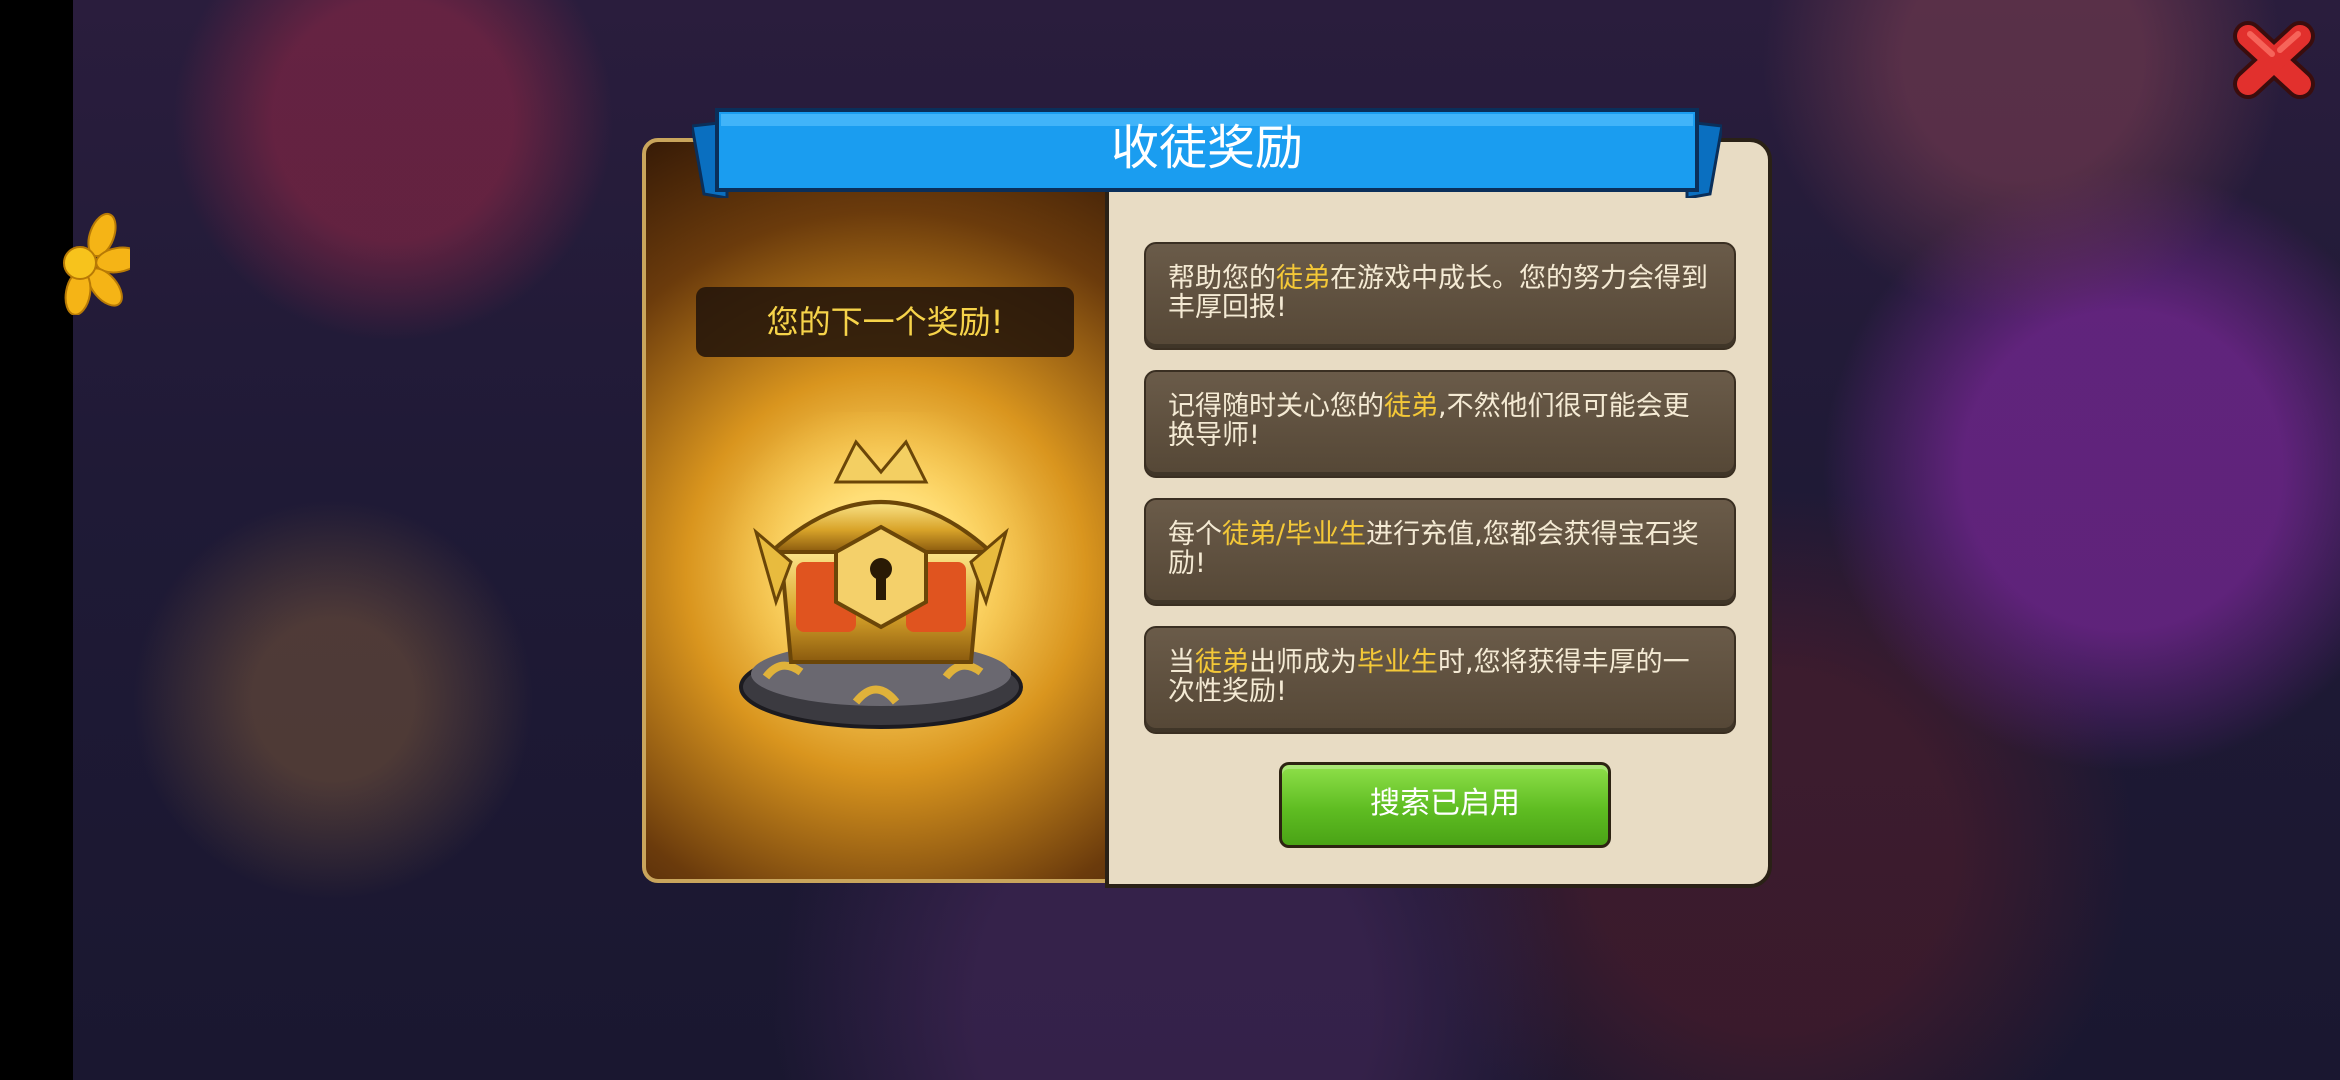 Image resolution: width=2340 pixels, height=1080 pixels. I want to click on highlight-apprentice-graduate: 徒弟/毕业生, so click(1294, 534).